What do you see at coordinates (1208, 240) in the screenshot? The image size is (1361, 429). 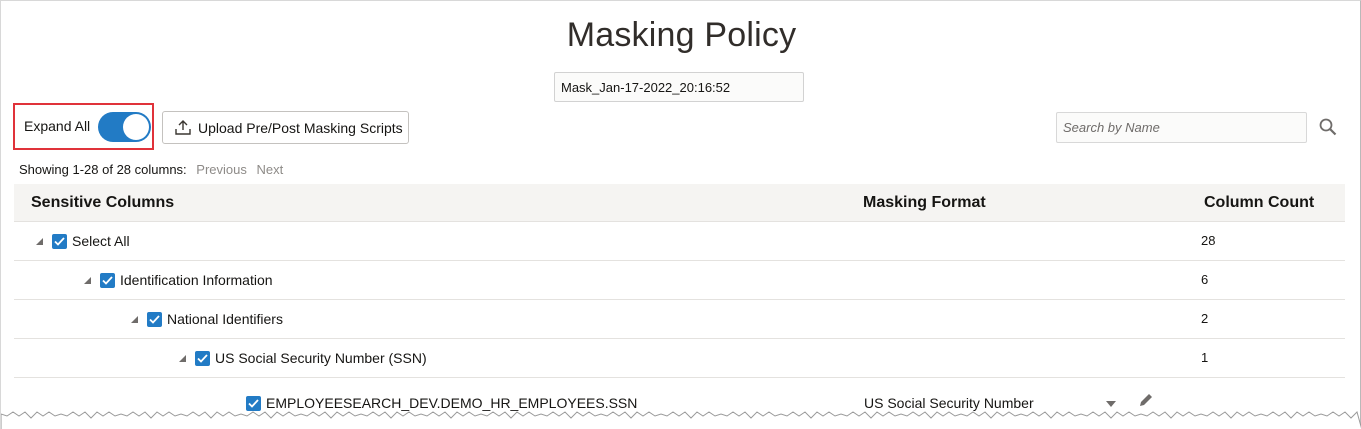 I see `row-count: 28` at bounding box center [1208, 240].